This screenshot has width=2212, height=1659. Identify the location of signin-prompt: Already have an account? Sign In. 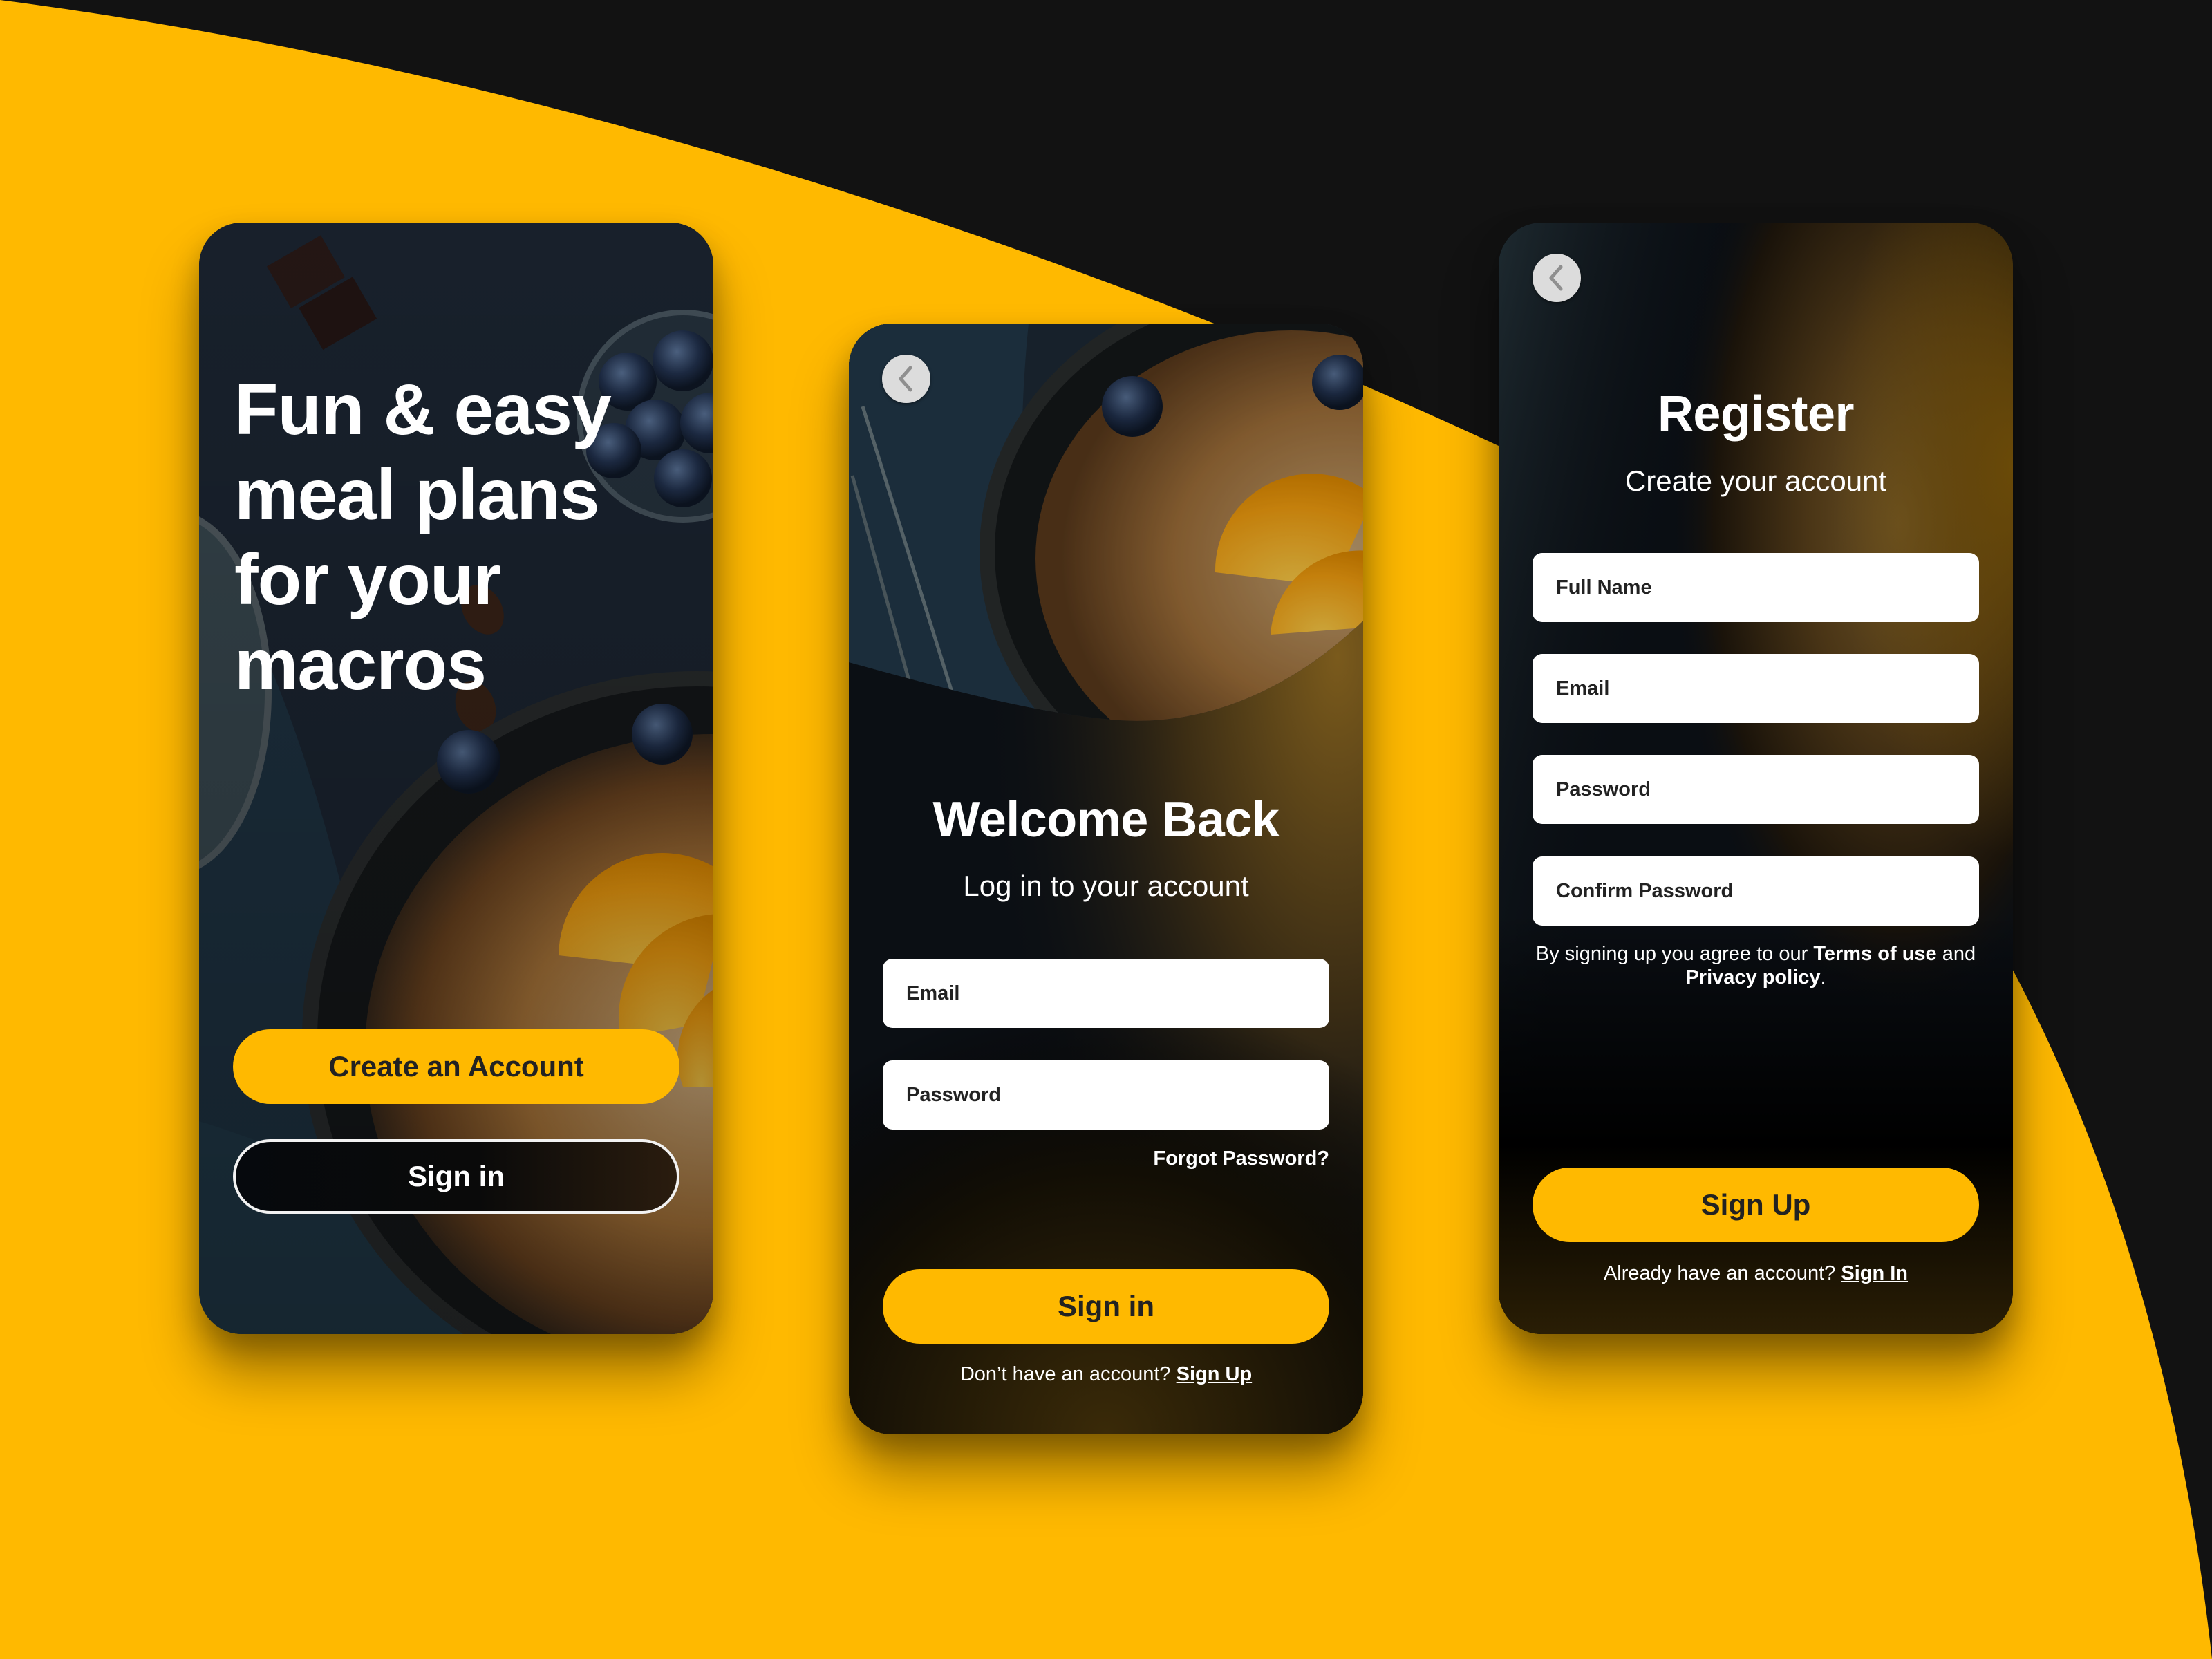
(1756, 1274).